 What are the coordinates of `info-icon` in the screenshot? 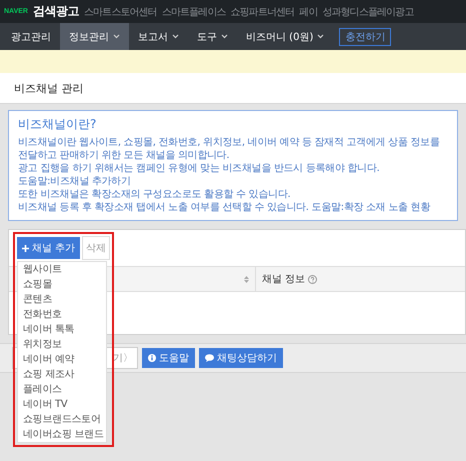 It's located at (152, 358).